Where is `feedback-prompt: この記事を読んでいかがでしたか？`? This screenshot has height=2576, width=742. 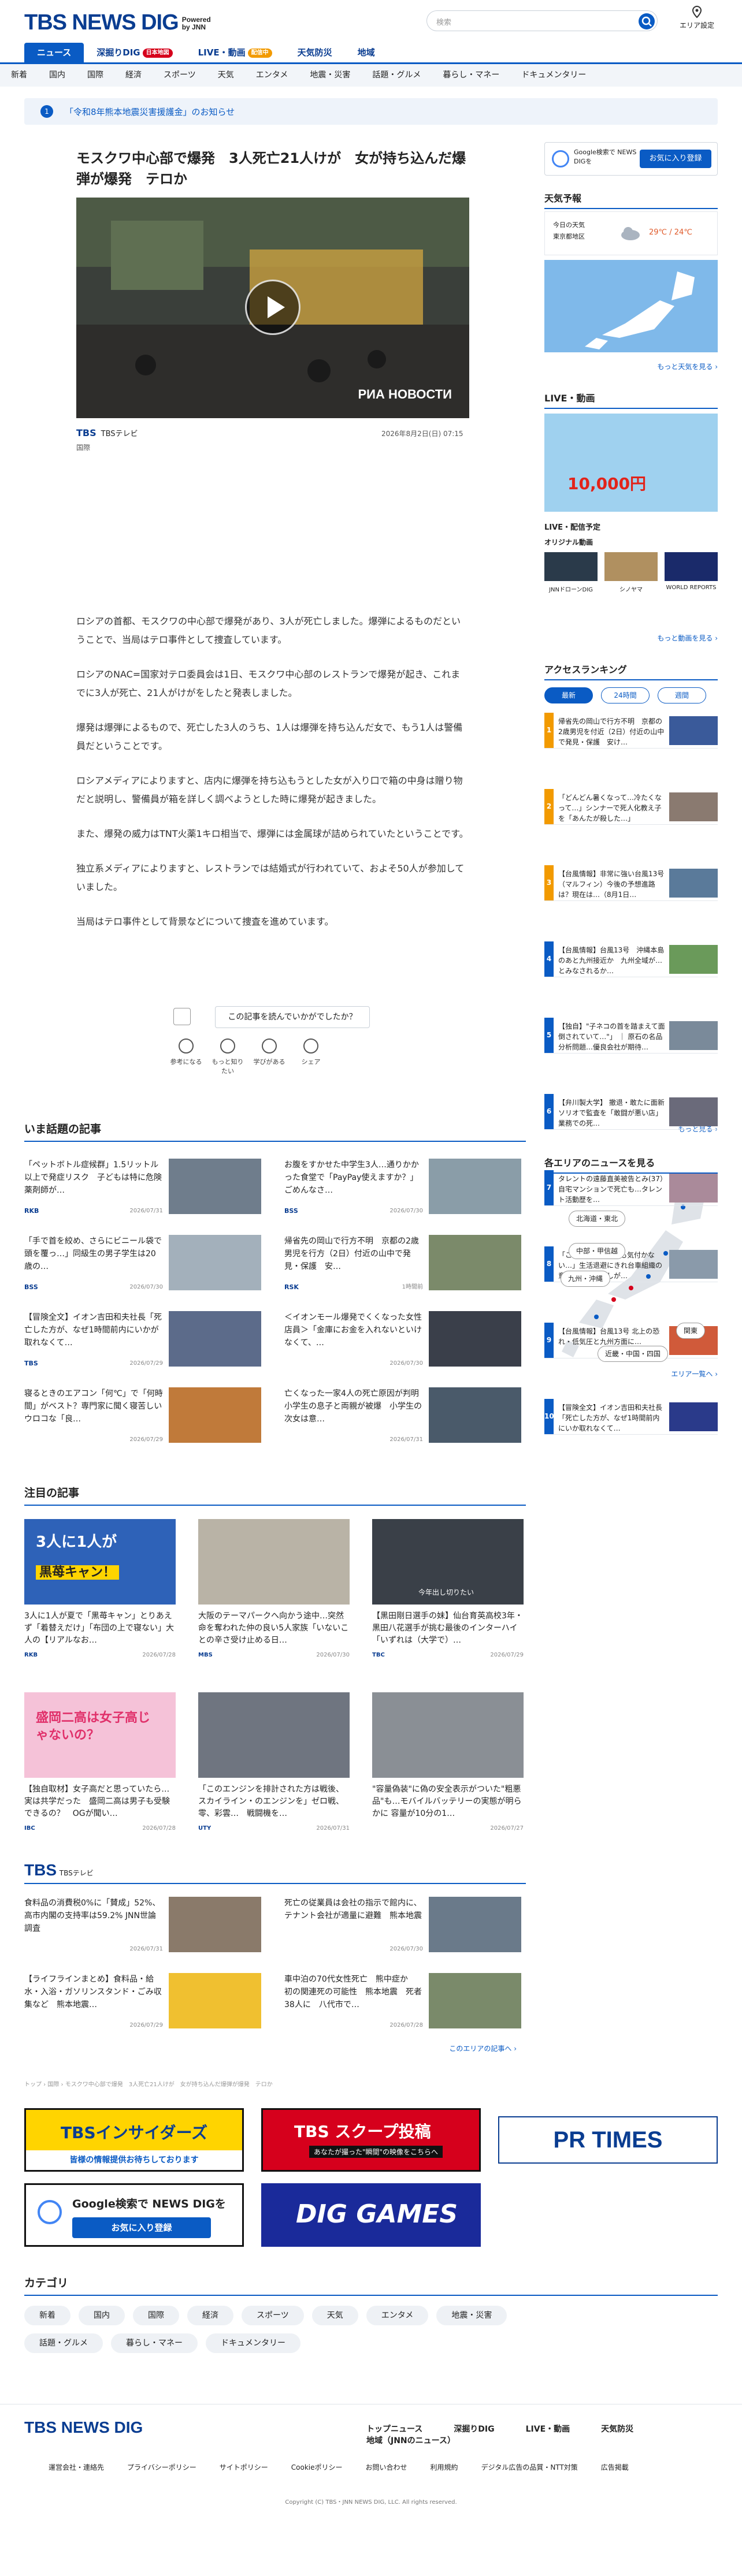 feedback-prompt: この記事を読んでいかがでしたか？ is located at coordinates (292, 1017).